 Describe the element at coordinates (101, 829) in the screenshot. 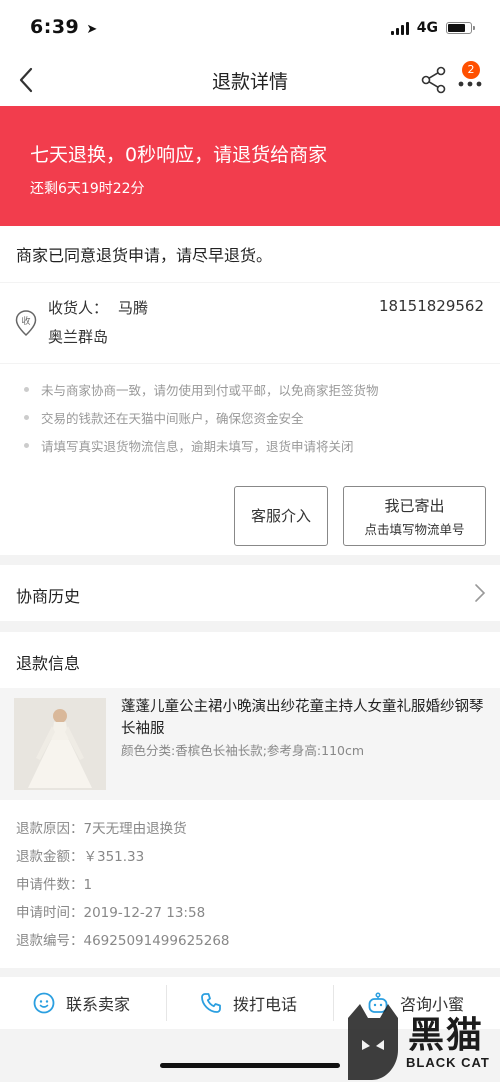

I see `refund-reason-row: 退款原因：7天无理由退换货` at that location.